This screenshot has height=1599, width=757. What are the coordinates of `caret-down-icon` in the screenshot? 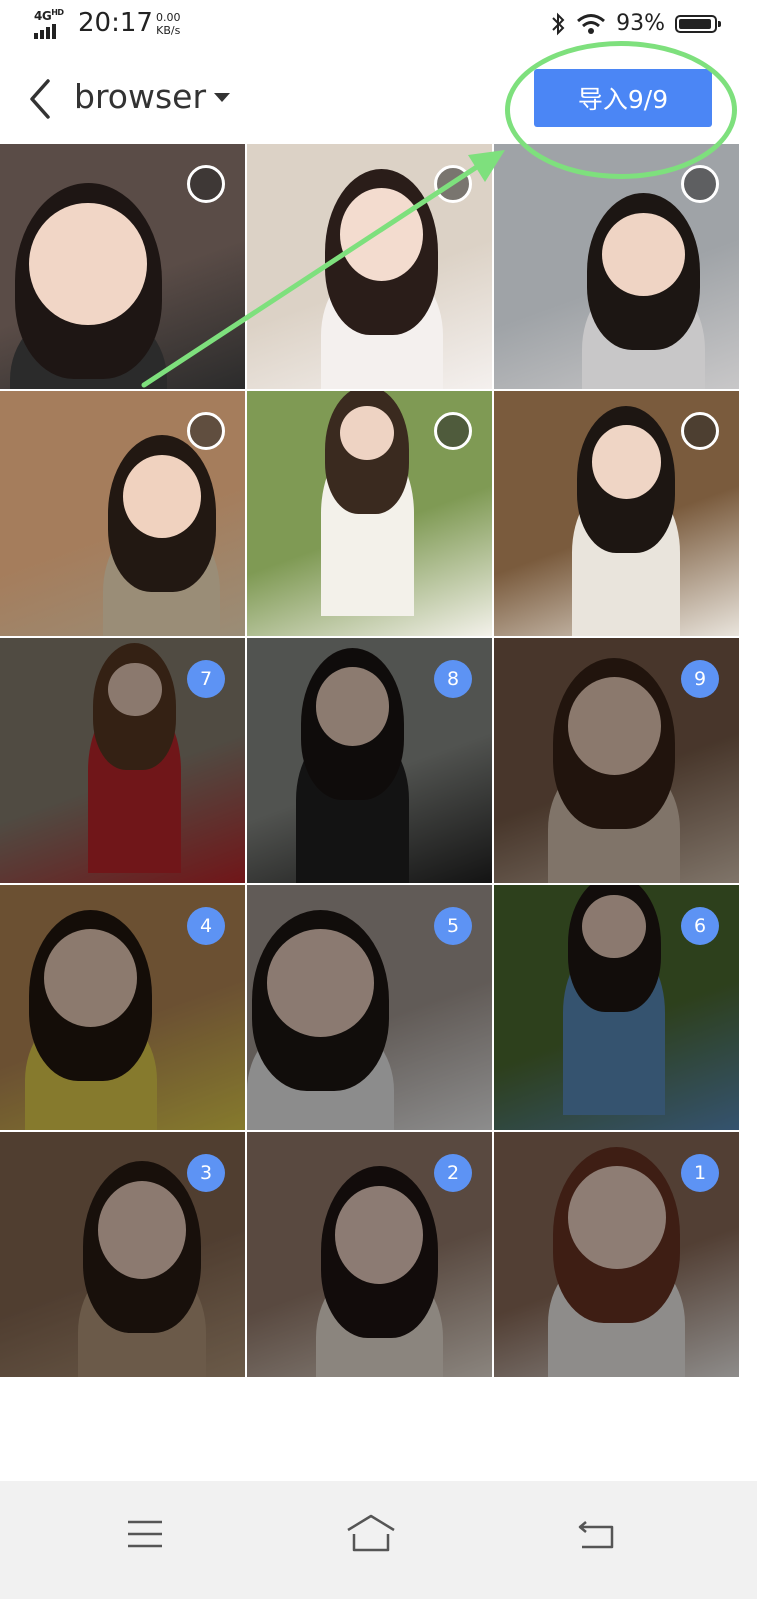 It's located at (222, 97).